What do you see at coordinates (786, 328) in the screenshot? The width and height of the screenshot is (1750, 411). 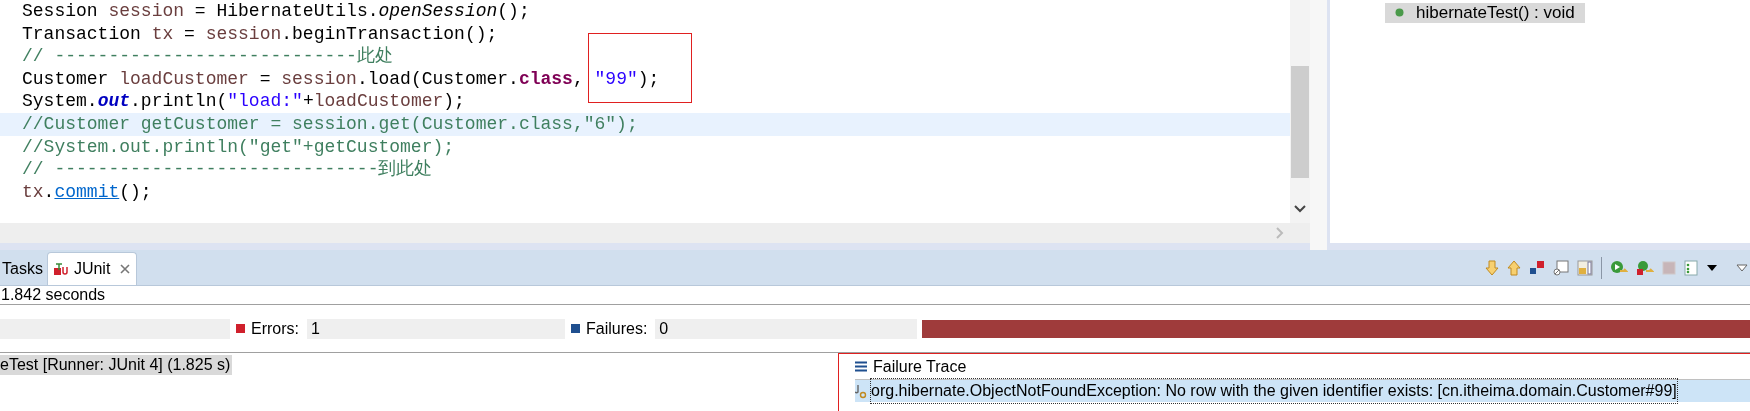 I see `counter-value: 0` at bounding box center [786, 328].